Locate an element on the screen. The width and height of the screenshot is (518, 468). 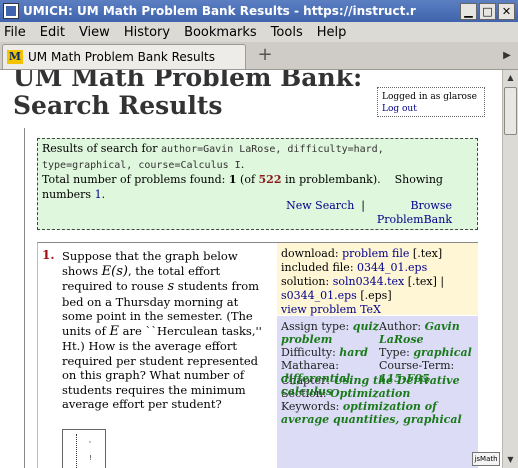
menu-edit: Edit is located at coordinates (52, 32).